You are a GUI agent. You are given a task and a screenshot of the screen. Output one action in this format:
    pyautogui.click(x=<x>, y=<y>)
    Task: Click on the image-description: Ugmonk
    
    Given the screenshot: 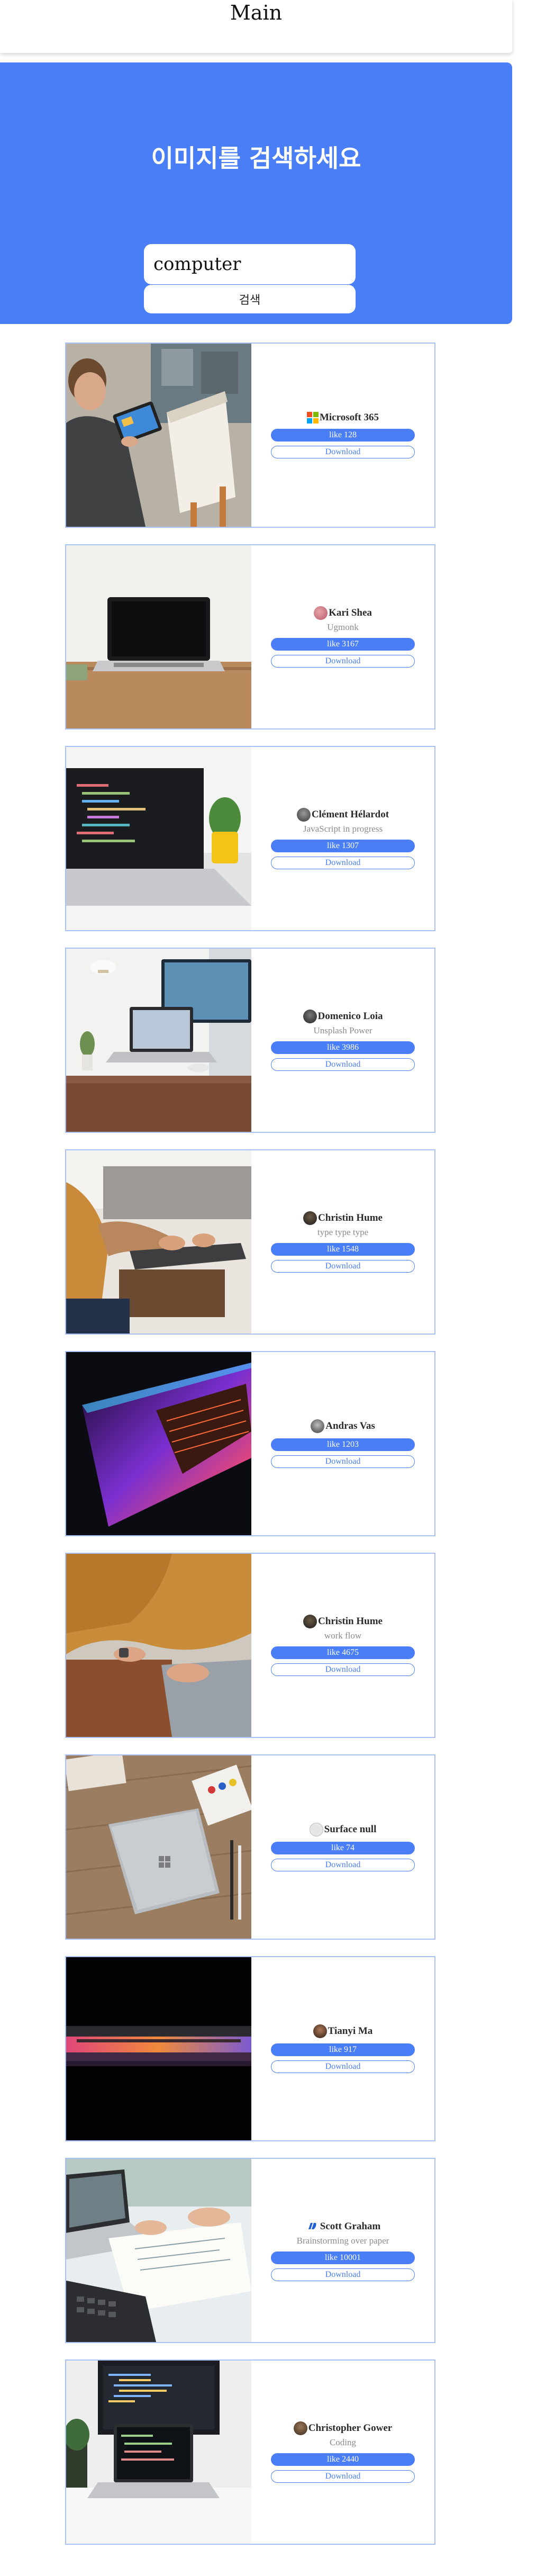 What is the action you would take?
    pyautogui.click(x=343, y=627)
    